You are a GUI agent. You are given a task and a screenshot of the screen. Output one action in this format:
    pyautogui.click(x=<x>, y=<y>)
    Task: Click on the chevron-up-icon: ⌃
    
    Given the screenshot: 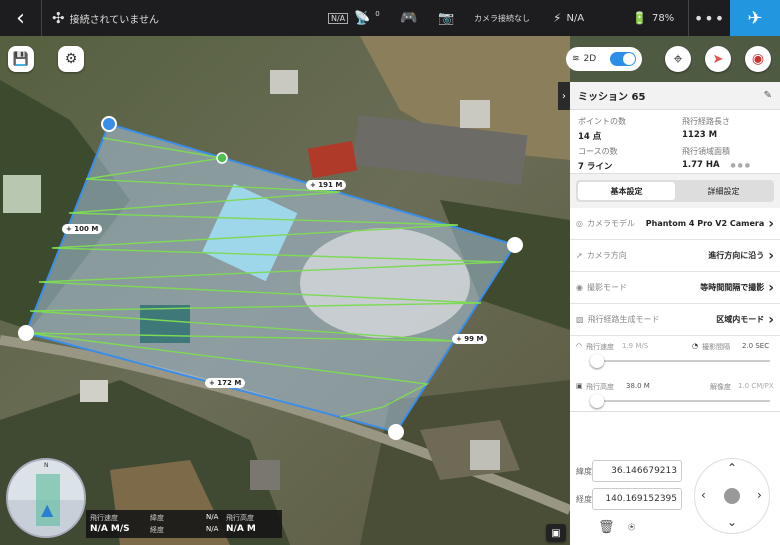 What is the action you would take?
    pyautogui.click(x=732, y=468)
    